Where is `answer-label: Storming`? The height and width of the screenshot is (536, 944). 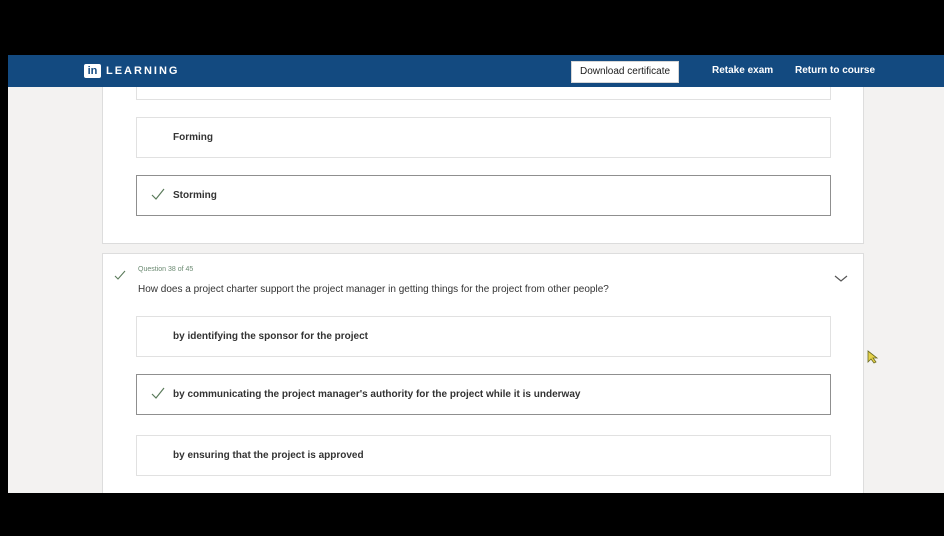 answer-label: Storming is located at coordinates (195, 195).